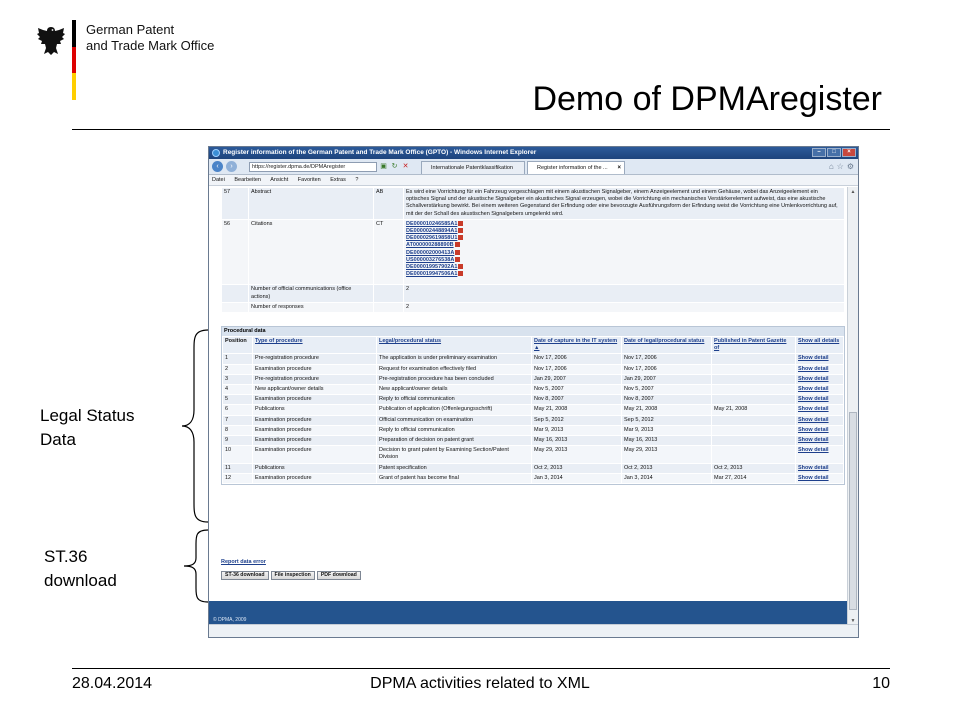 This screenshot has width=960, height=720. Describe the element at coordinates (313, 167) in the screenshot. I see `address-input: https://register.dpma.de/DPMAregister` at that location.